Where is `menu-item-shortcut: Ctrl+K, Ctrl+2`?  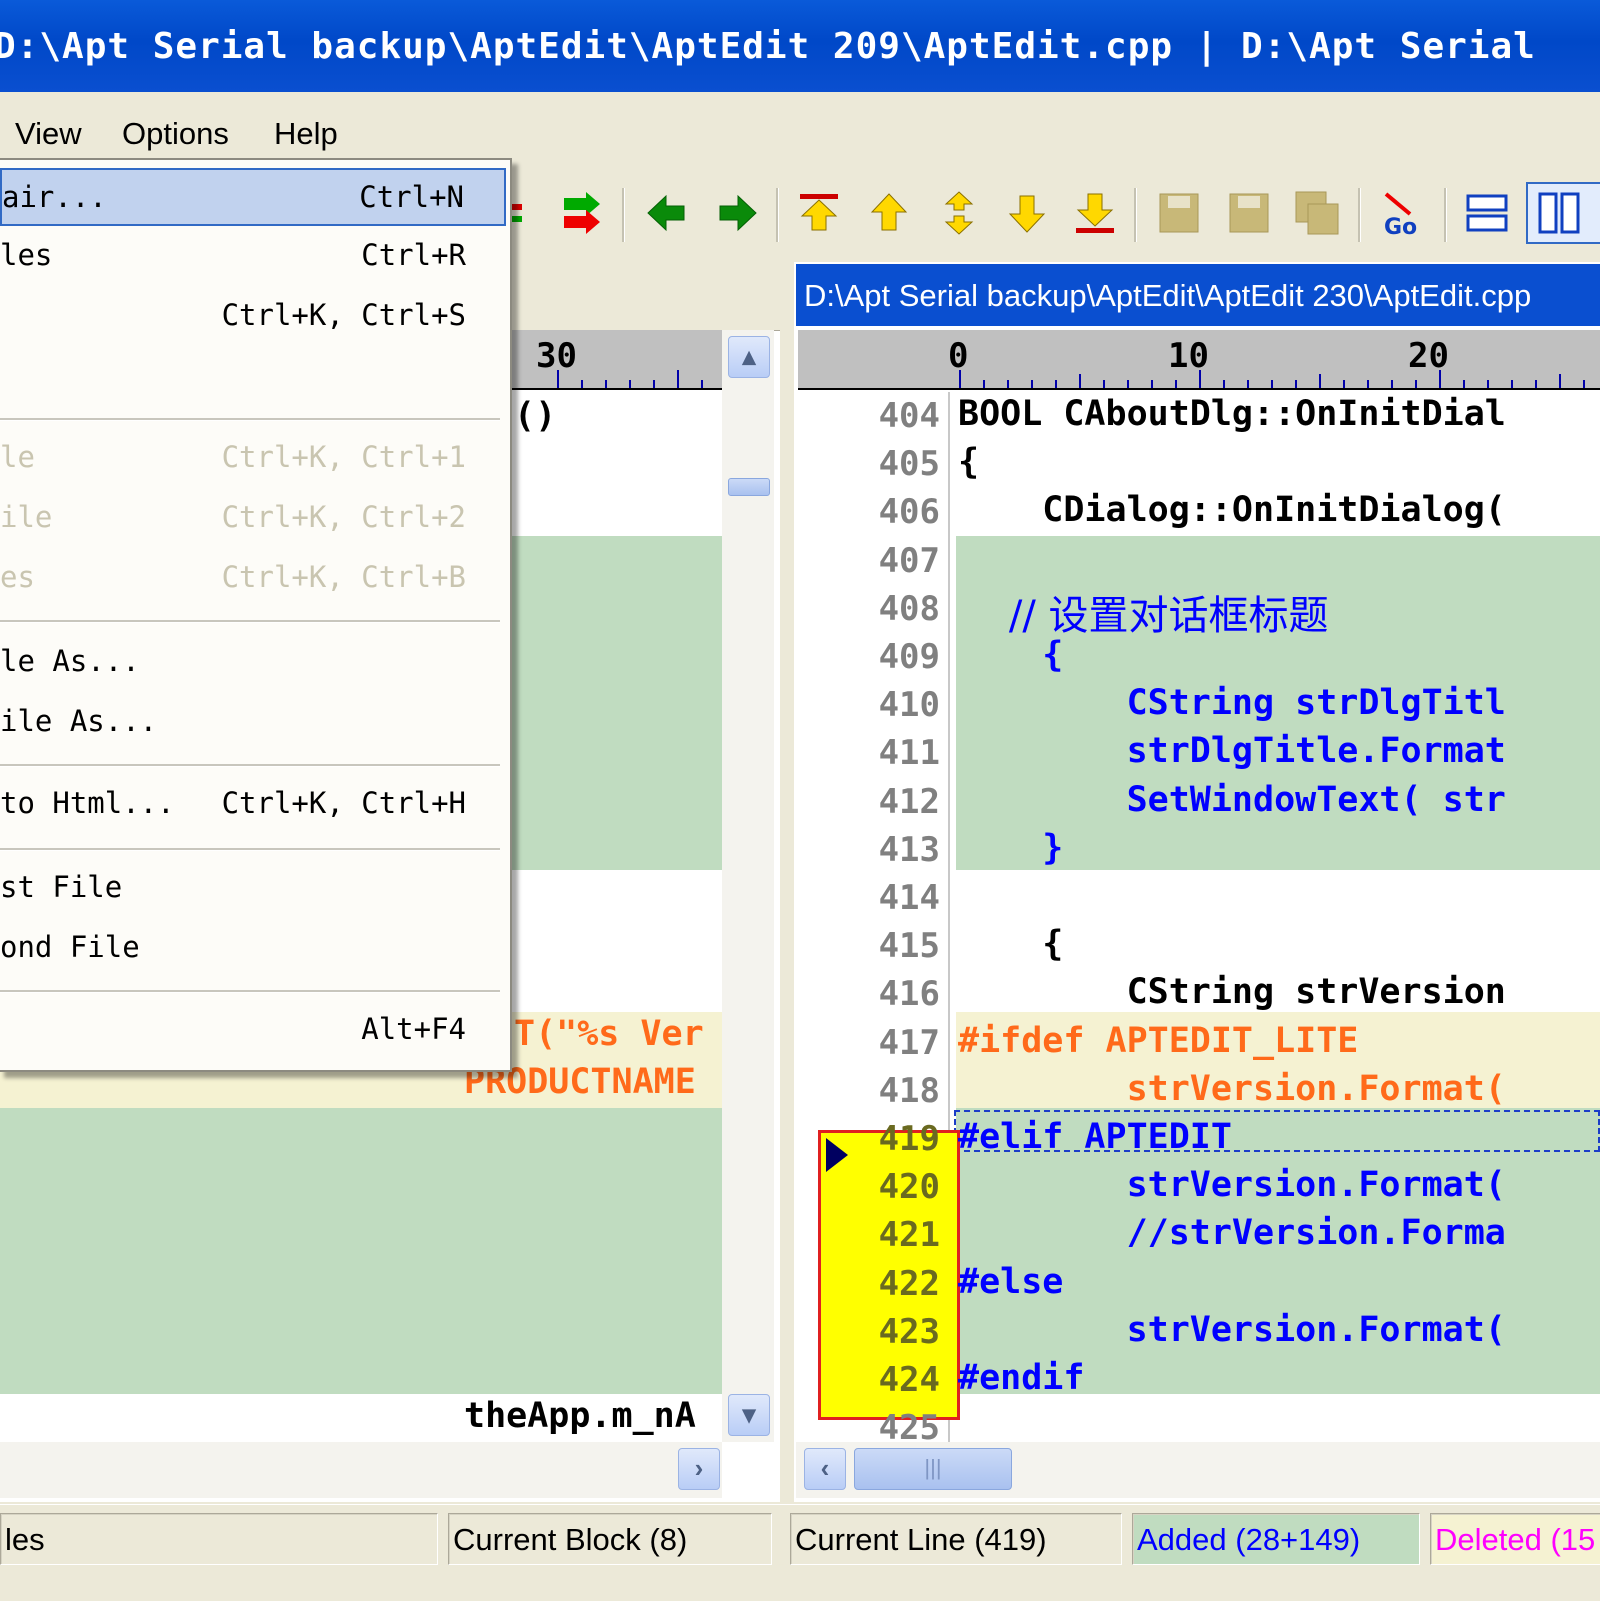 menu-item-shortcut: Ctrl+K, Ctrl+2 is located at coordinates (343, 517).